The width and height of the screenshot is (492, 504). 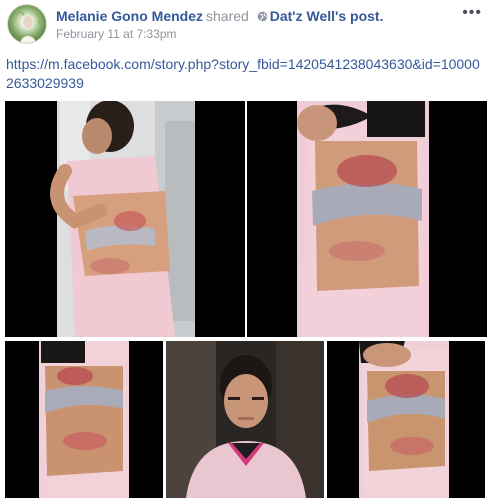 I want to click on post-timestamp: February 11 at 7:33pm, so click(x=116, y=34).